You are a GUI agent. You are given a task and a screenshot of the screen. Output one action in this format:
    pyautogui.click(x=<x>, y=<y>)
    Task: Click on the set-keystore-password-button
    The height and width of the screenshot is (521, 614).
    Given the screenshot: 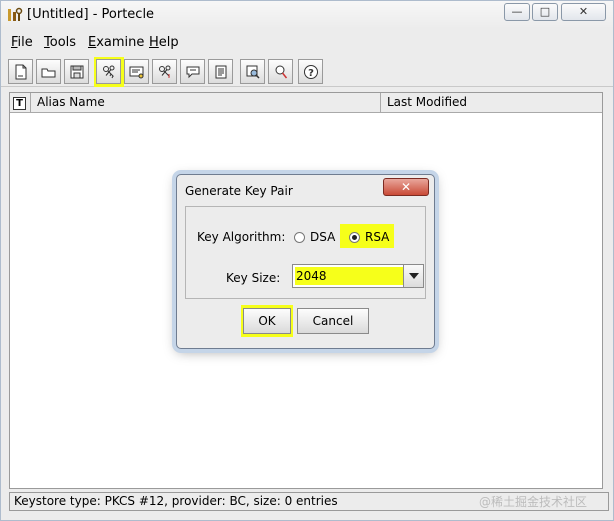 What is the action you would take?
    pyautogui.click(x=192, y=71)
    